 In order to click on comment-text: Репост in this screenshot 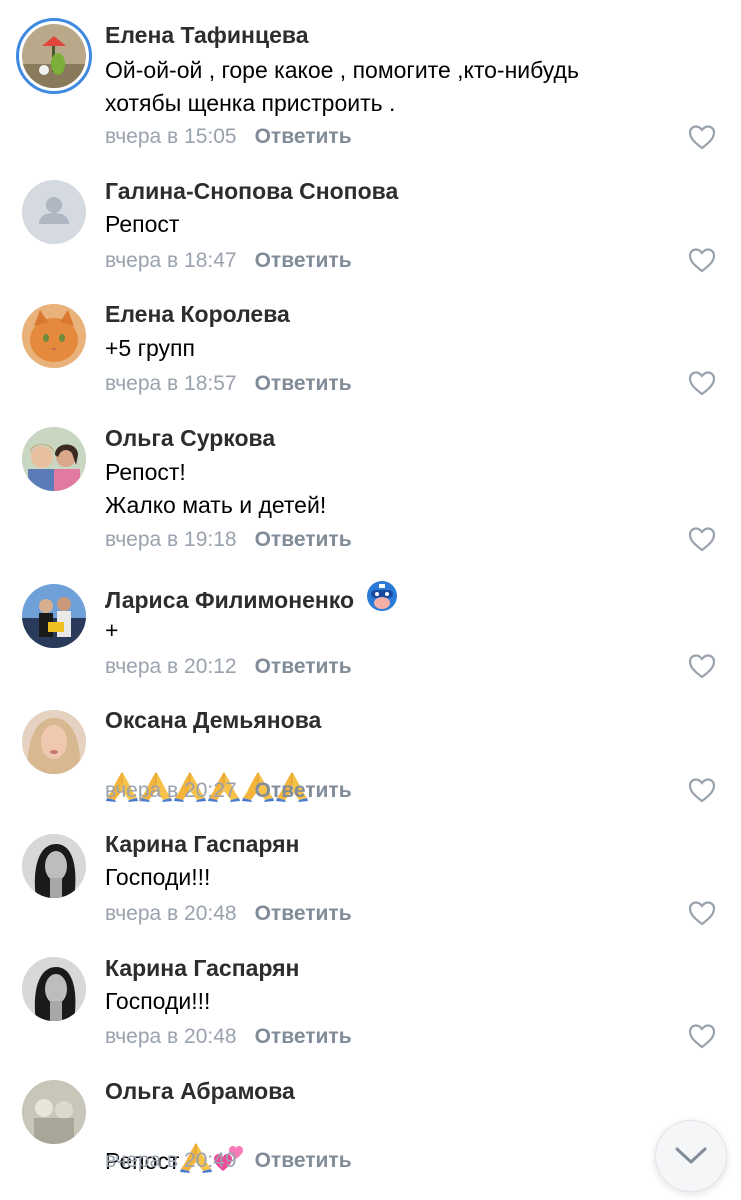, I will do `click(142, 224)`.